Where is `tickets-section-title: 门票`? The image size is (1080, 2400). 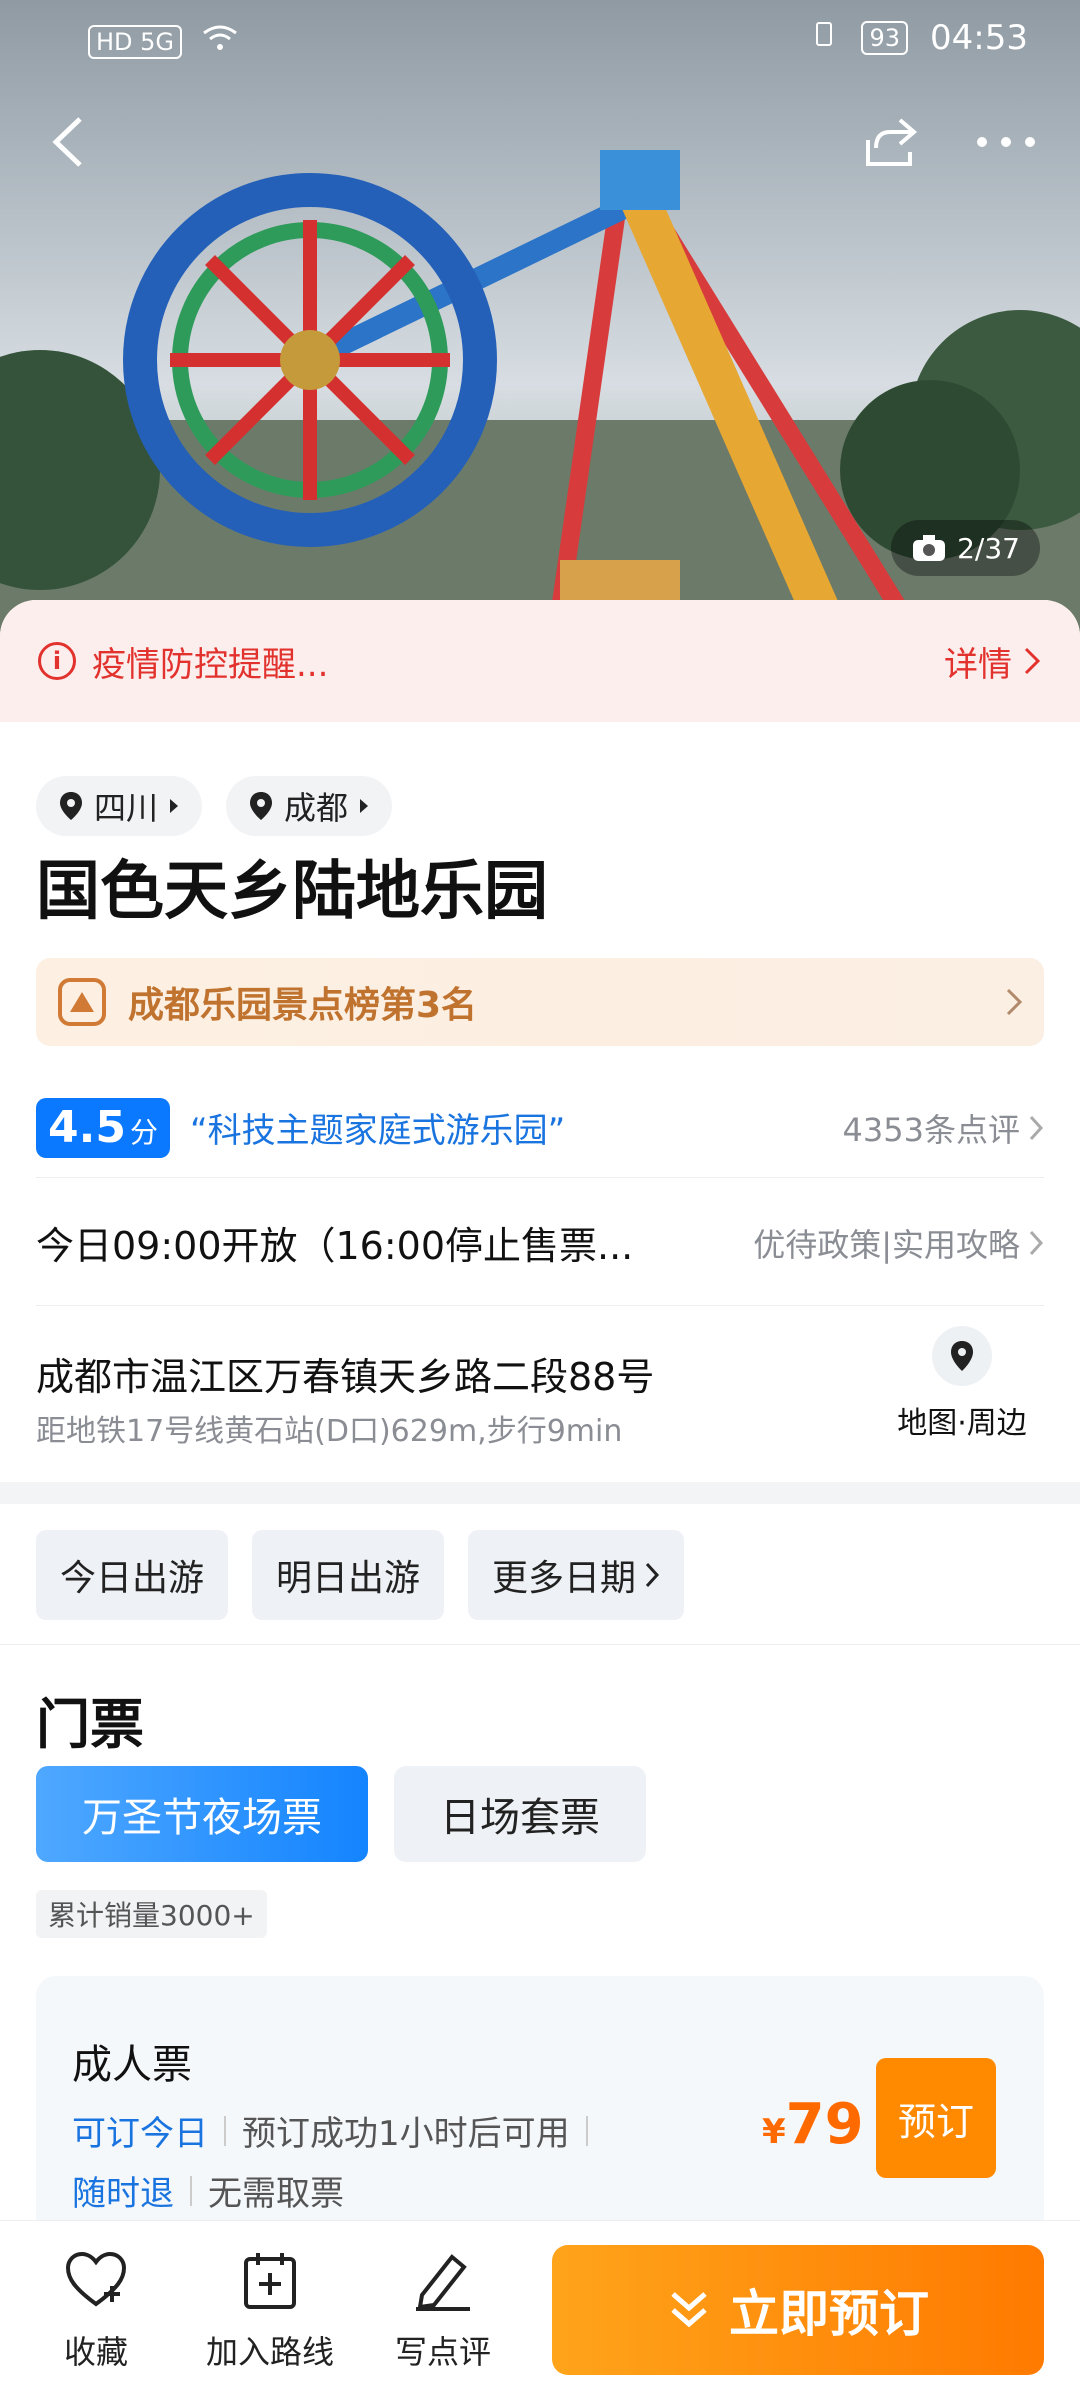 tickets-section-title: 门票 is located at coordinates (90, 1724).